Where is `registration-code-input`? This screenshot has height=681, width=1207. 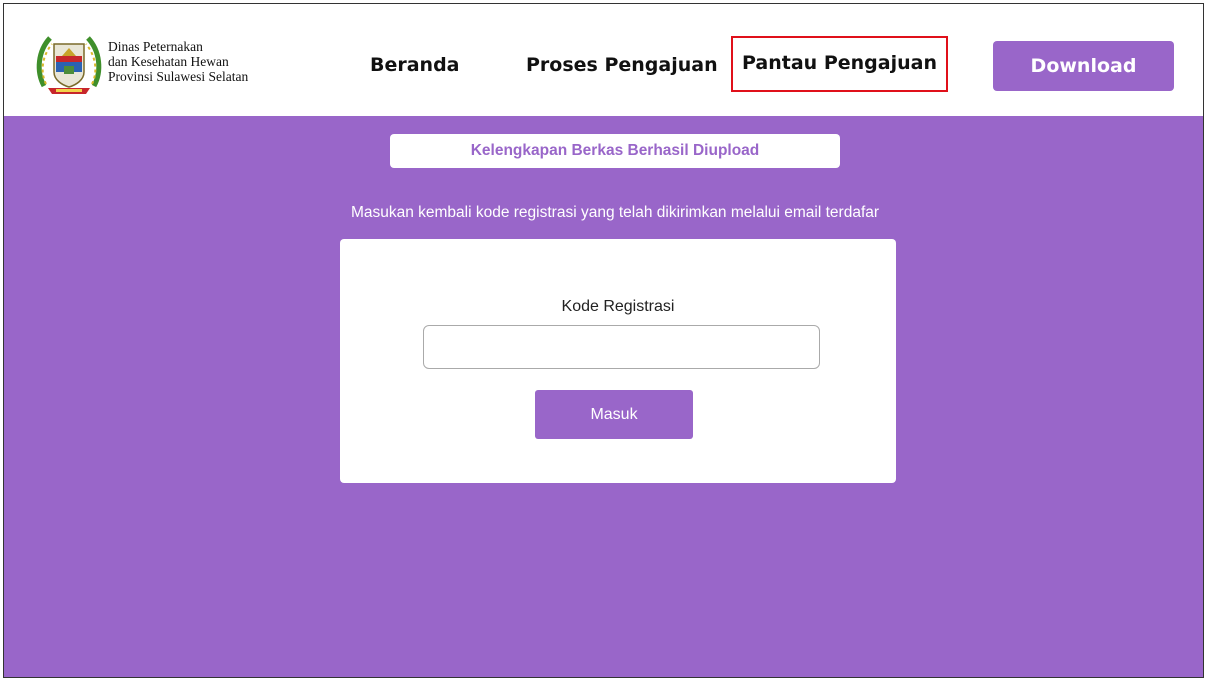
registration-code-input is located at coordinates (621, 347).